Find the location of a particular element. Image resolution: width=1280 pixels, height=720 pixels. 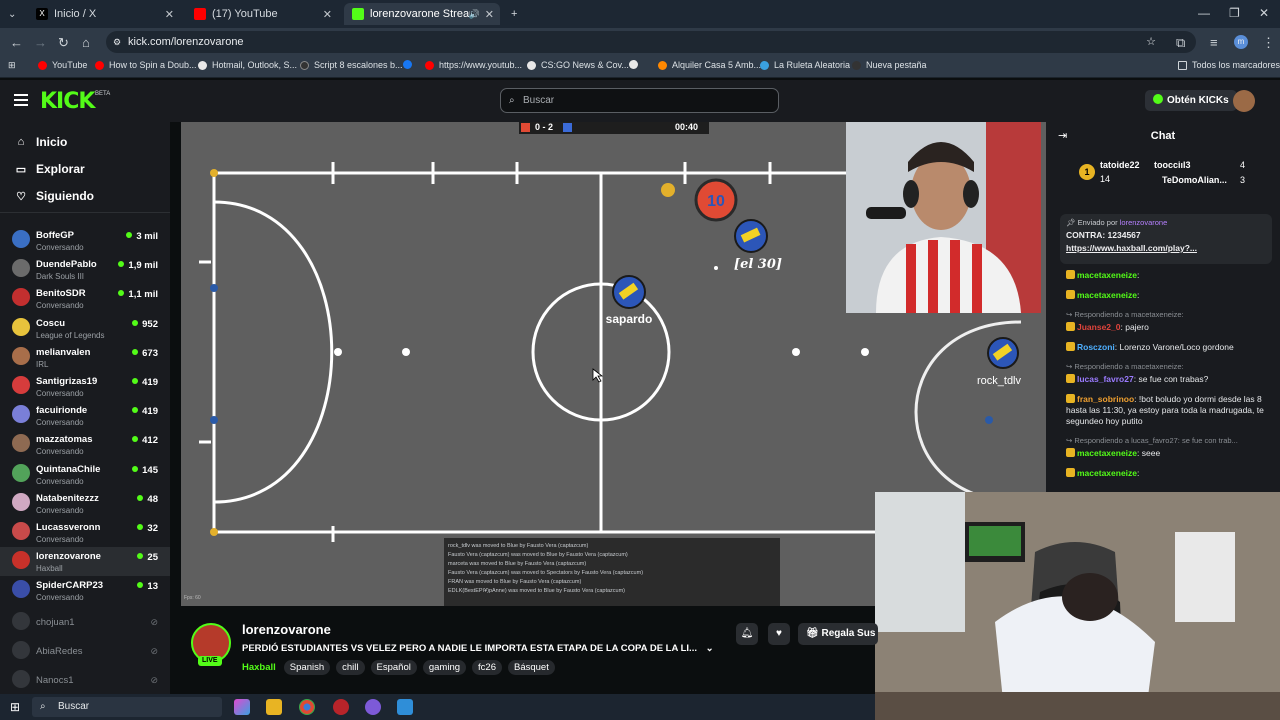

sidebar-channel: Natabenitezzz Conversando 48 is located at coordinates (85, 503).